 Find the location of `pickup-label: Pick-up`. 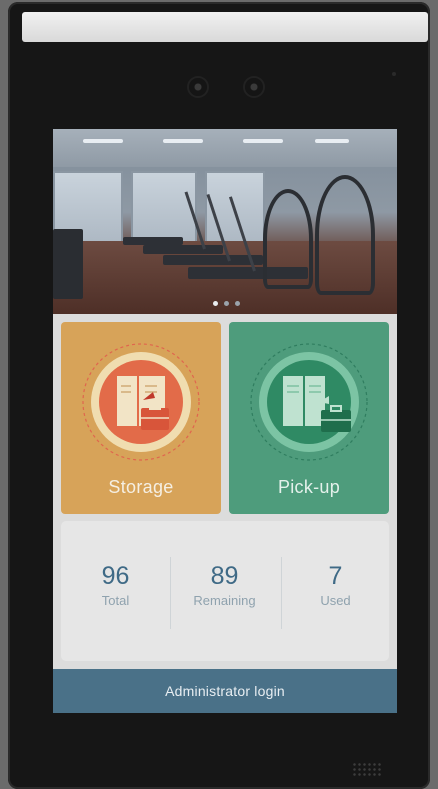

pickup-label: Pick-up is located at coordinates (309, 487).